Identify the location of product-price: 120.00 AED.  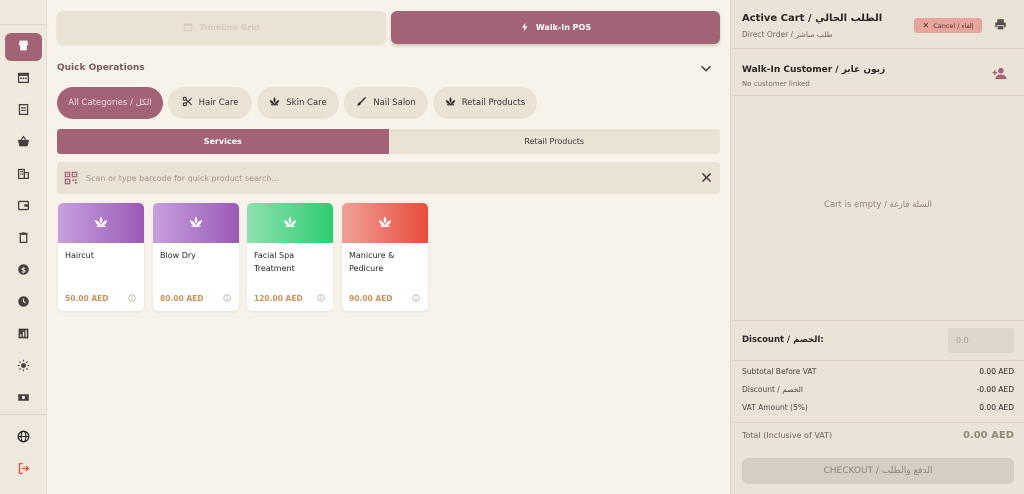
(278, 298).